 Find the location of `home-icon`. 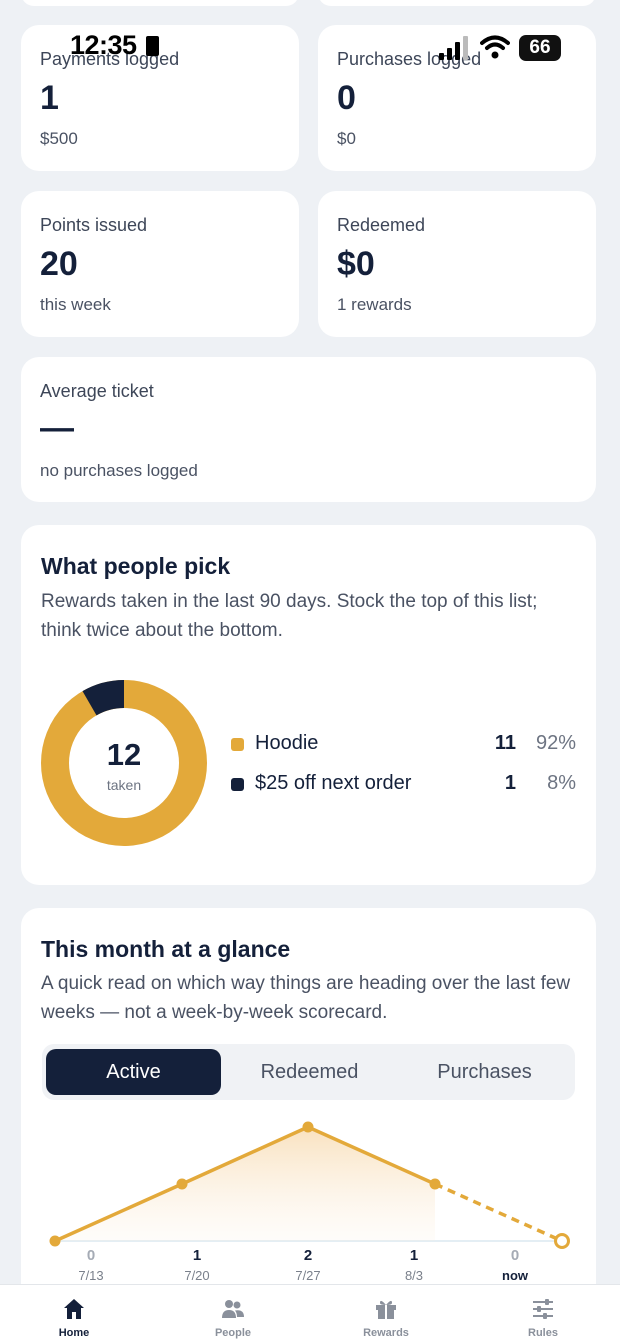

home-icon is located at coordinates (74, 1309).